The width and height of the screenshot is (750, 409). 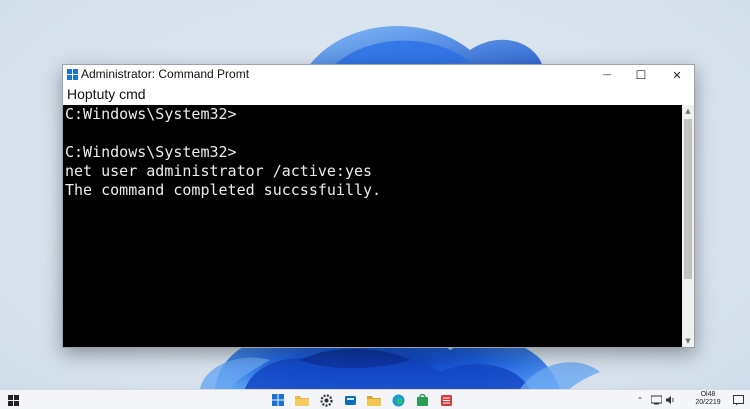 I want to click on volume-icon, so click(x=670, y=400).